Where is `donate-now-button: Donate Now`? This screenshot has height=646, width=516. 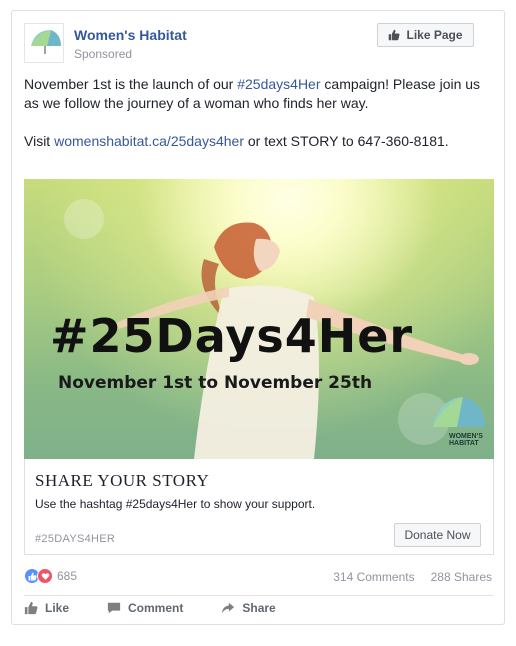 donate-now-button: Donate Now is located at coordinates (437, 535).